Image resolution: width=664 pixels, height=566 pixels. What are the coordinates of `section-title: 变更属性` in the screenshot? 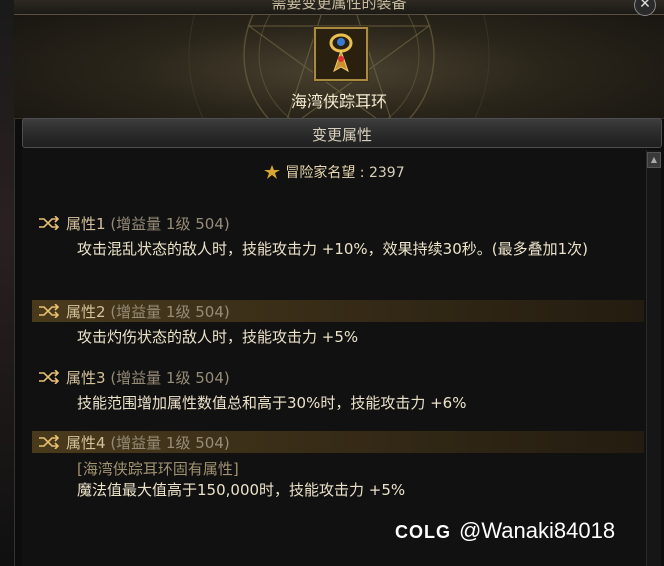 It's located at (341, 135).